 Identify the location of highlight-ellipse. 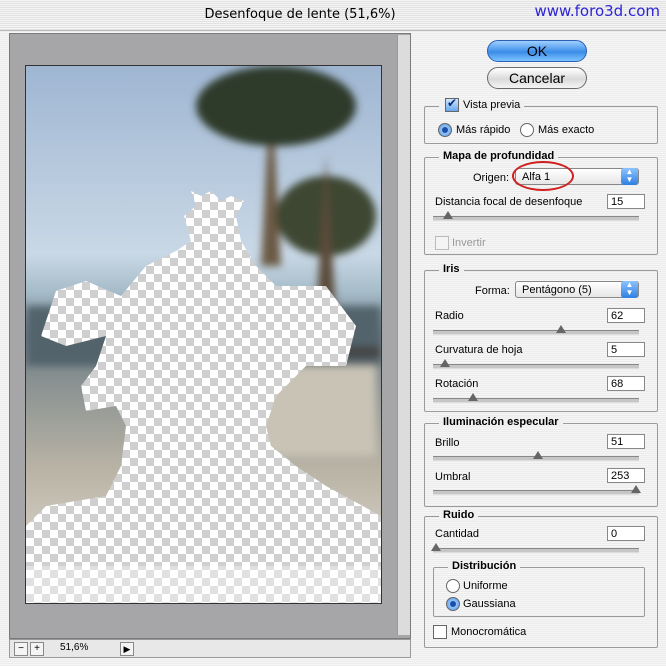
(543, 176).